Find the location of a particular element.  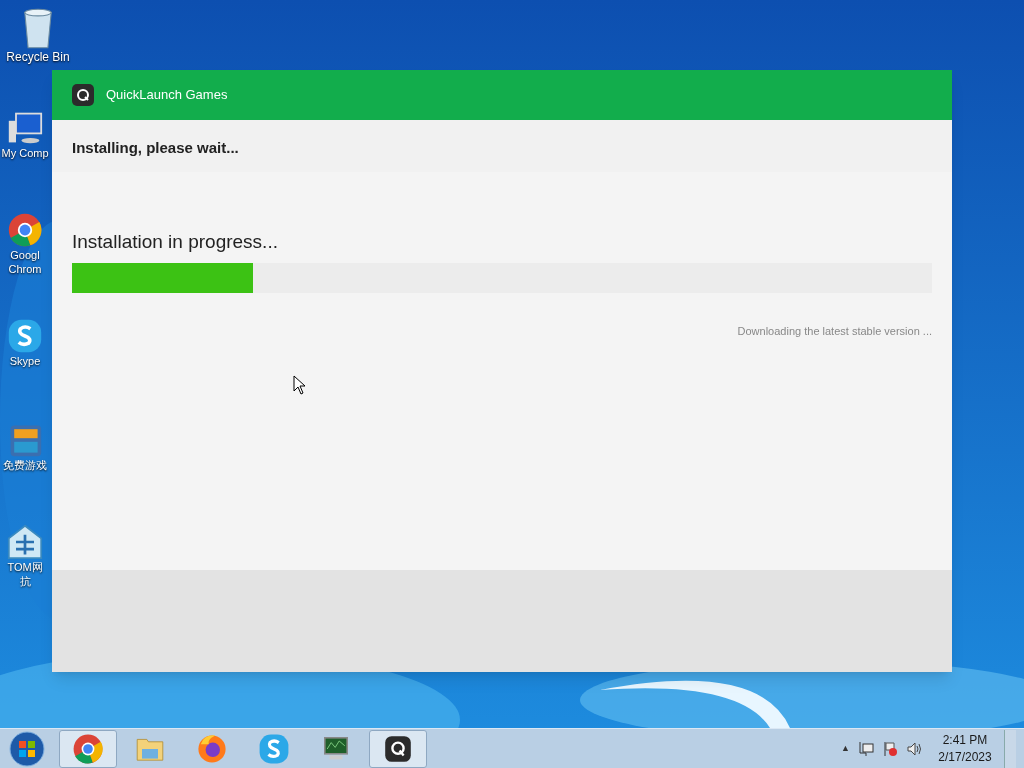

clock-time: 2:41 PM is located at coordinates (965, 740).